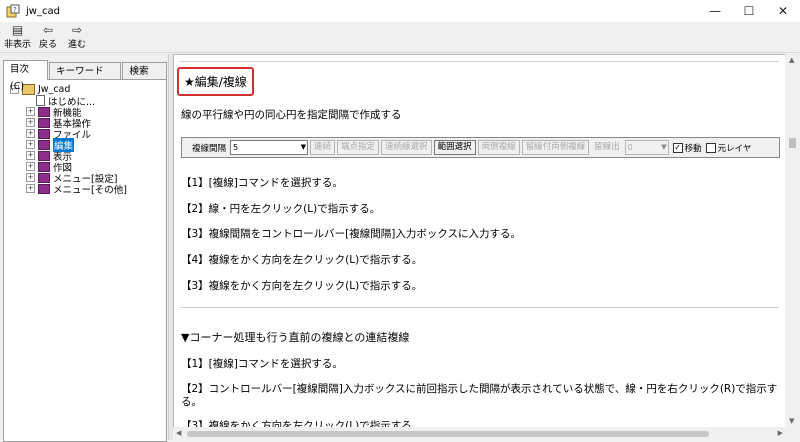  I want to click on both-sides-with-stop-button: 留線付両側複線, so click(555, 147).